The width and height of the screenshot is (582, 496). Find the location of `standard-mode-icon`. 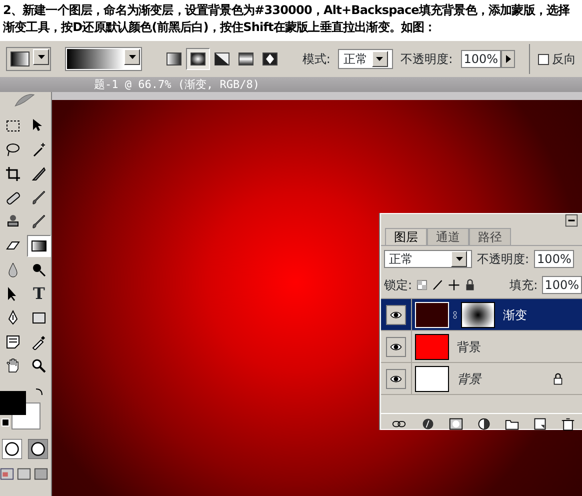

standard-mode-icon is located at coordinates (12, 449).